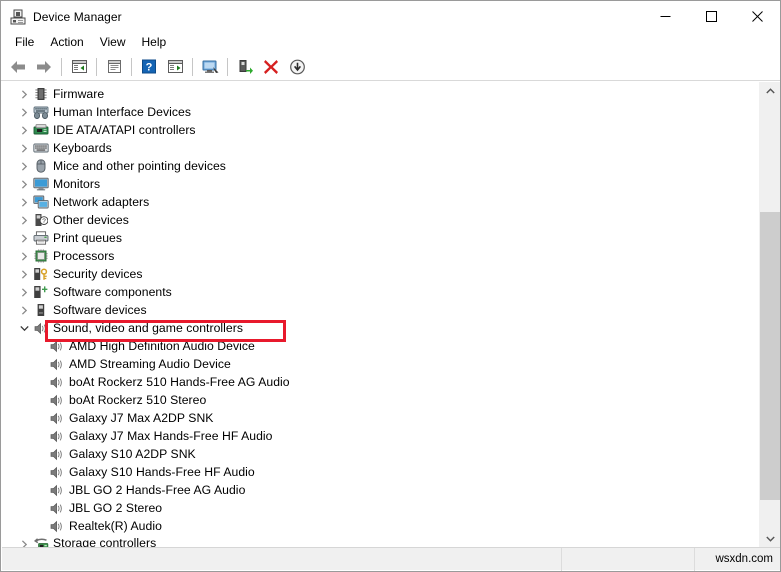  I want to click on tree-item-label: JBL GO 2 Stereo, so click(116, 508).